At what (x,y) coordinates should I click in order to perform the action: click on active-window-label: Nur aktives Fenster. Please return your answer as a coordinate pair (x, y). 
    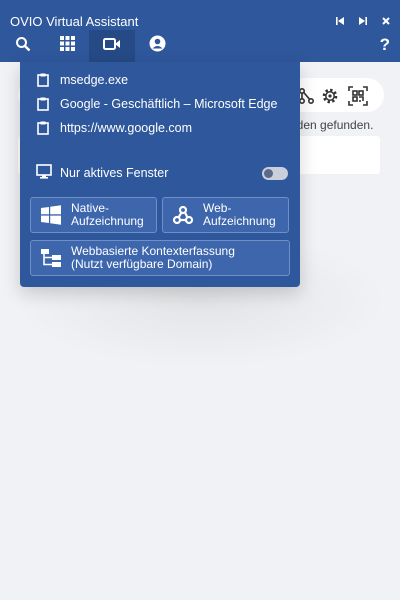
    Looking at the image, I should click on (114, 173).